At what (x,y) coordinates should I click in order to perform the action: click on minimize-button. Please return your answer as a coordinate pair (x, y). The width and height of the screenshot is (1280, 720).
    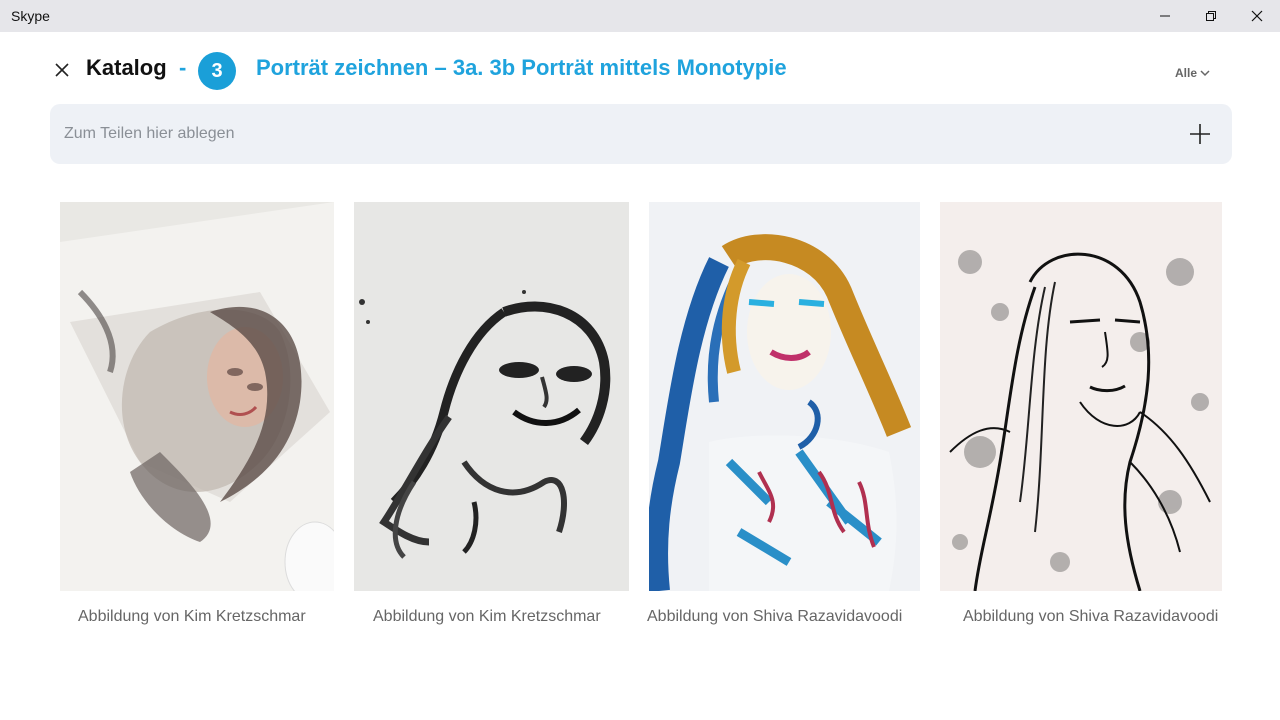
    Looking at the image, I should click on (1165, 16).